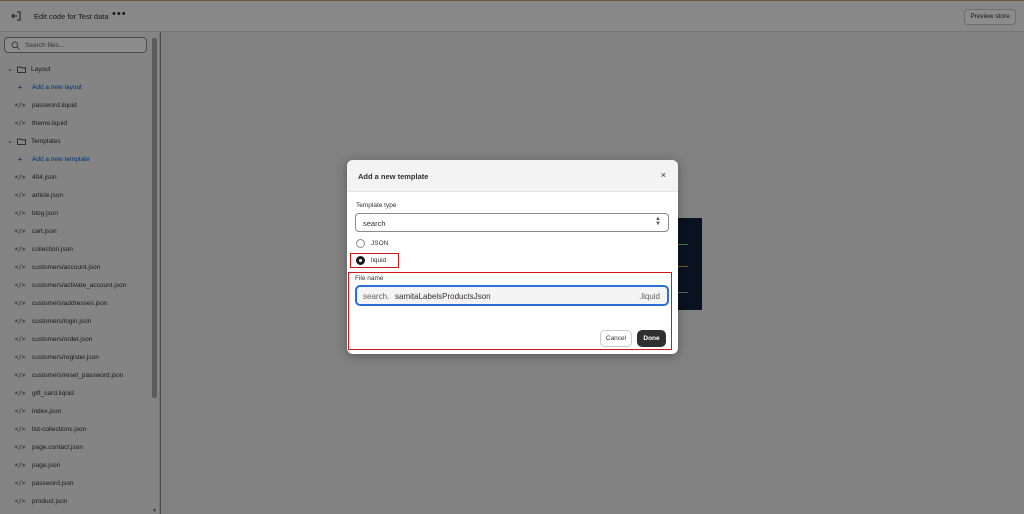 The image size is (1024, 514). Describe the element at coordinates (663, 175) in the screenshot. I see `close-icon: ×` at that location.